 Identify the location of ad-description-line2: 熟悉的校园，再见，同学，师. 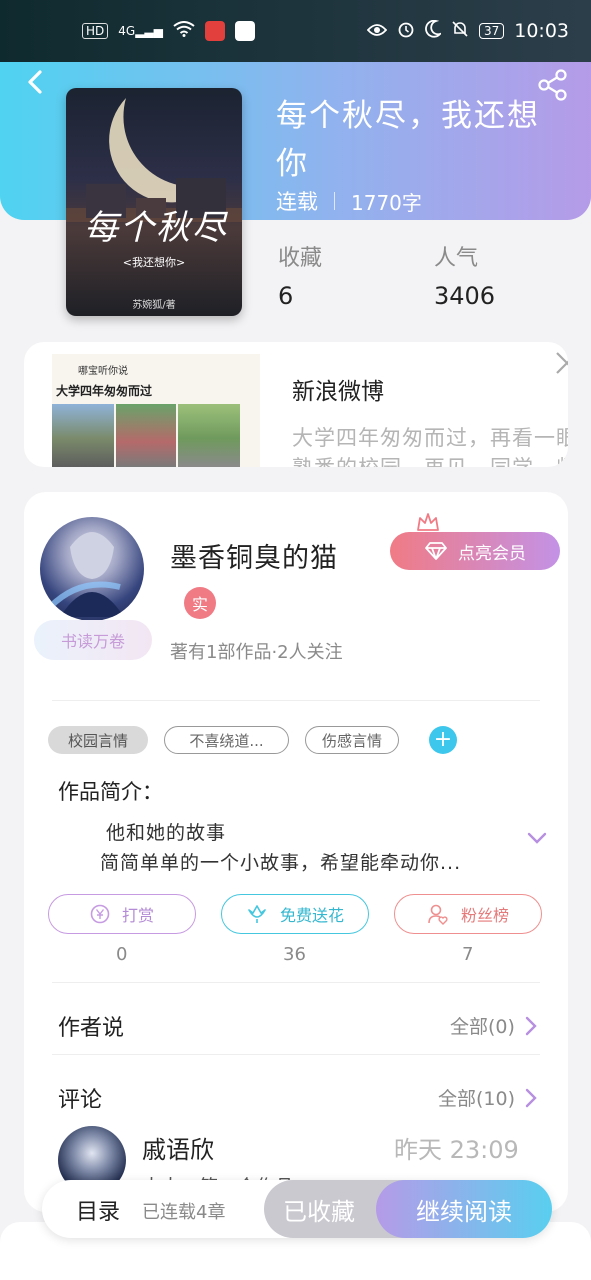
(430, 459).